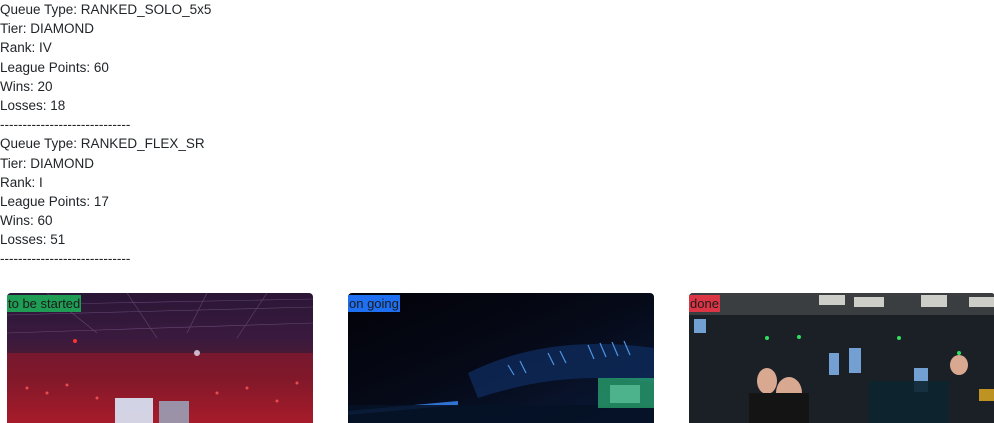 This screenshot has height=423, width=994. I want to click on rank: Rank: I, so click(21, 182).